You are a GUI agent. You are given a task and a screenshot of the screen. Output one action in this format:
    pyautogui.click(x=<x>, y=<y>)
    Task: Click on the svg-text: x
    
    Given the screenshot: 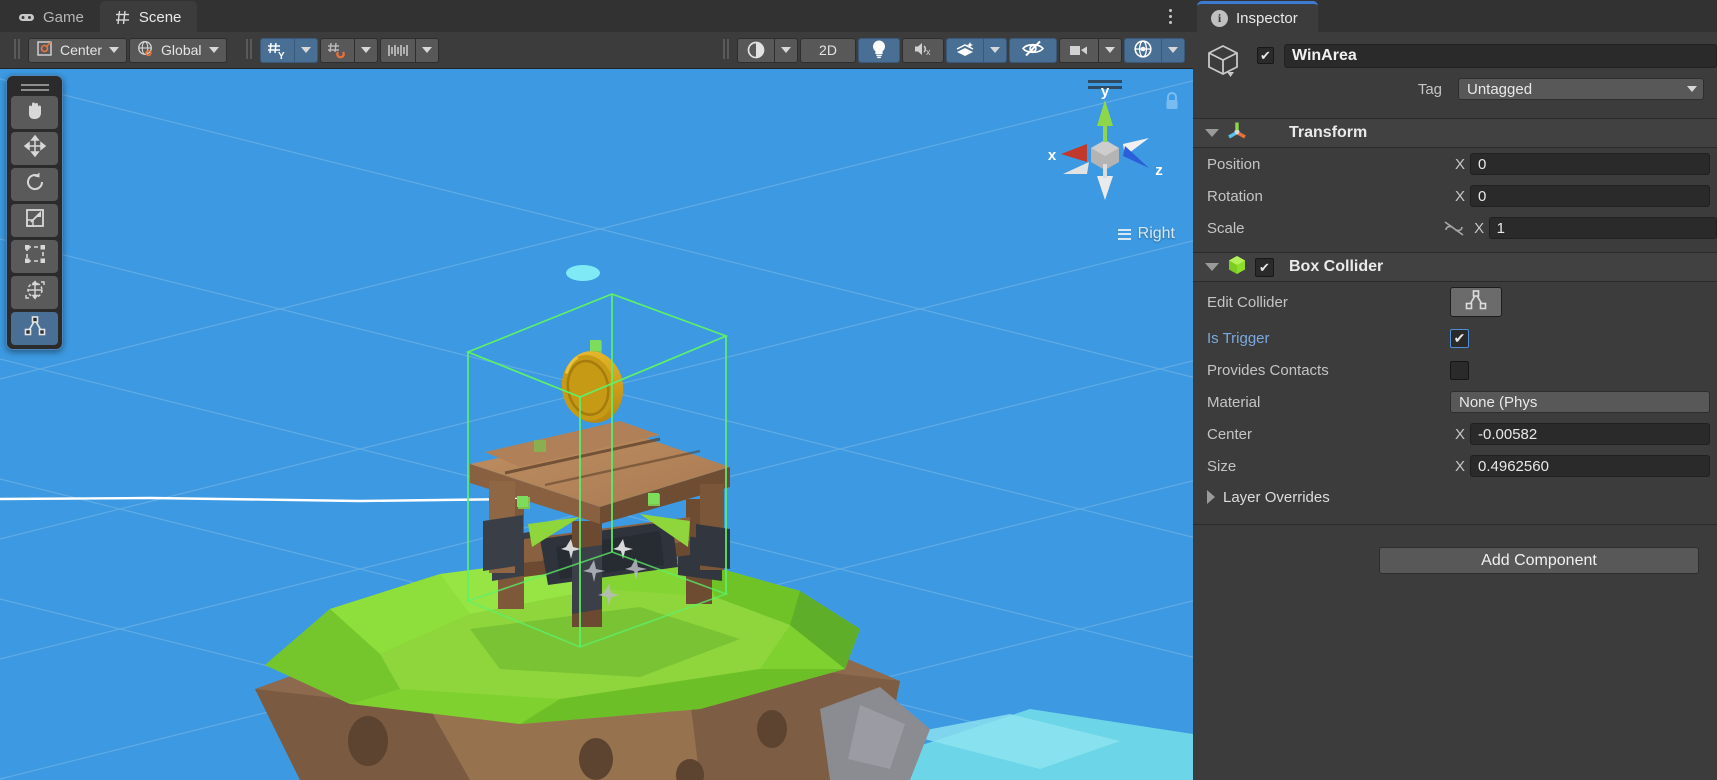 What is the action you would take?
    pyautogui.click(x=1052, y=155)
    